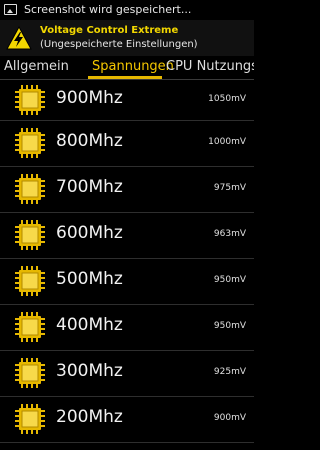 This screenshot has height=450, width=320. I want to click on frequency-label: 900Mhz, so click(89, 98).